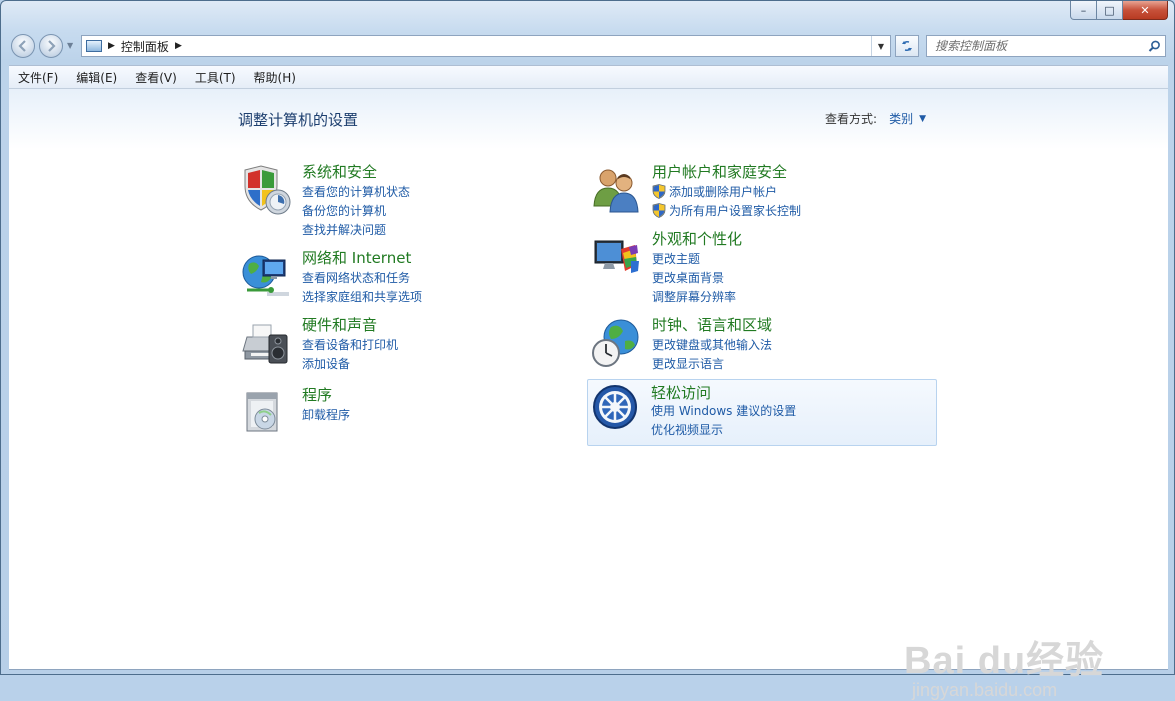 This screenshot has height=701, width=1175. Describe the element at coordinates (356, 229) in the screenshot. I see `link-find-fix-problems: 查找并解决问题` at that location.